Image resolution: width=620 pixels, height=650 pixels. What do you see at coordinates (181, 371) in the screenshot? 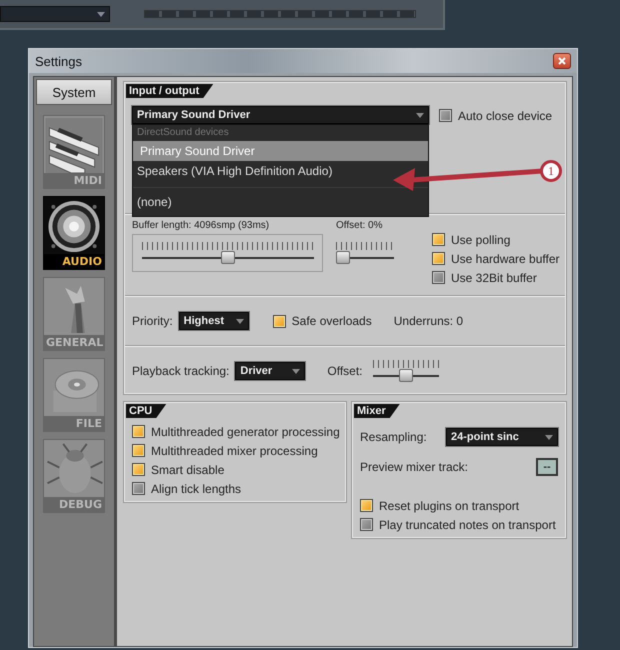
I see `field-label: Playback tracking:` at bounding box center [181, 371].